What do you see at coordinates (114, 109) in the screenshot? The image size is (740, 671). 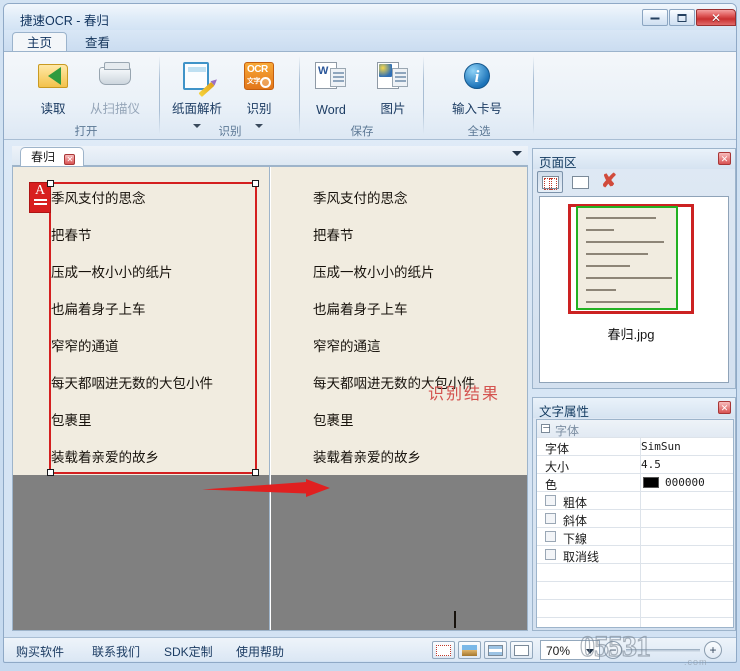 I see `ribbon-button-from-scanner-label: 从扫描仪` at bounding box center [114, 109].